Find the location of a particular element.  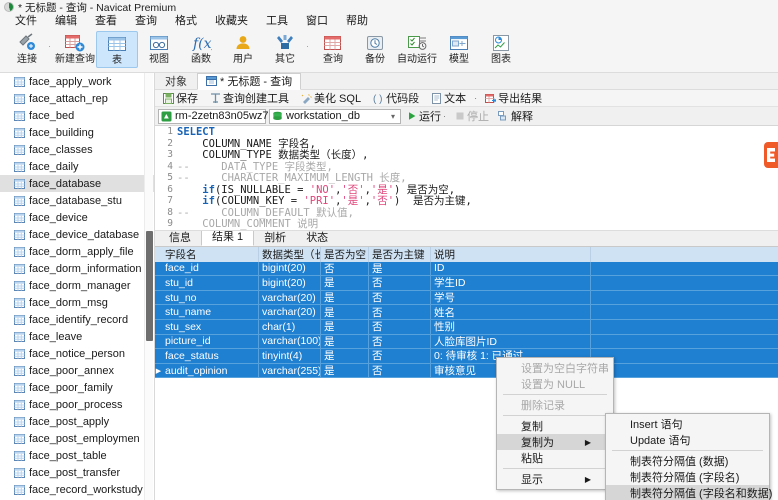

menu-item-2: 查看 is located at coordinates (106, 21).